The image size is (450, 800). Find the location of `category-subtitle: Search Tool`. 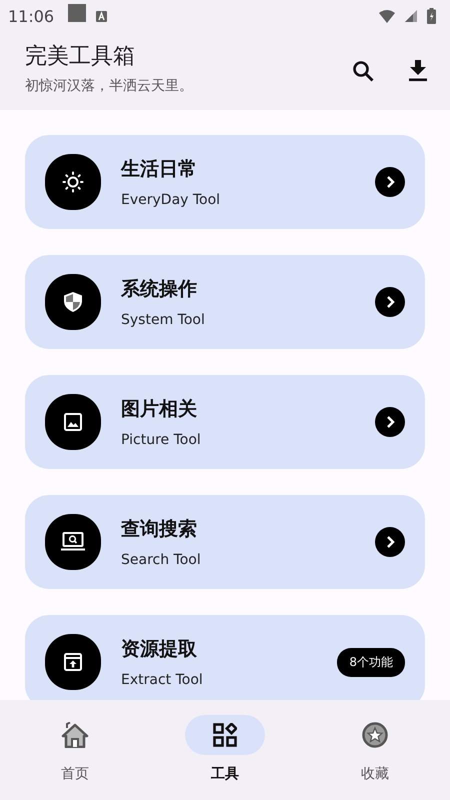

category-subtitle: Search Tool is located at coordinates (161, 560).